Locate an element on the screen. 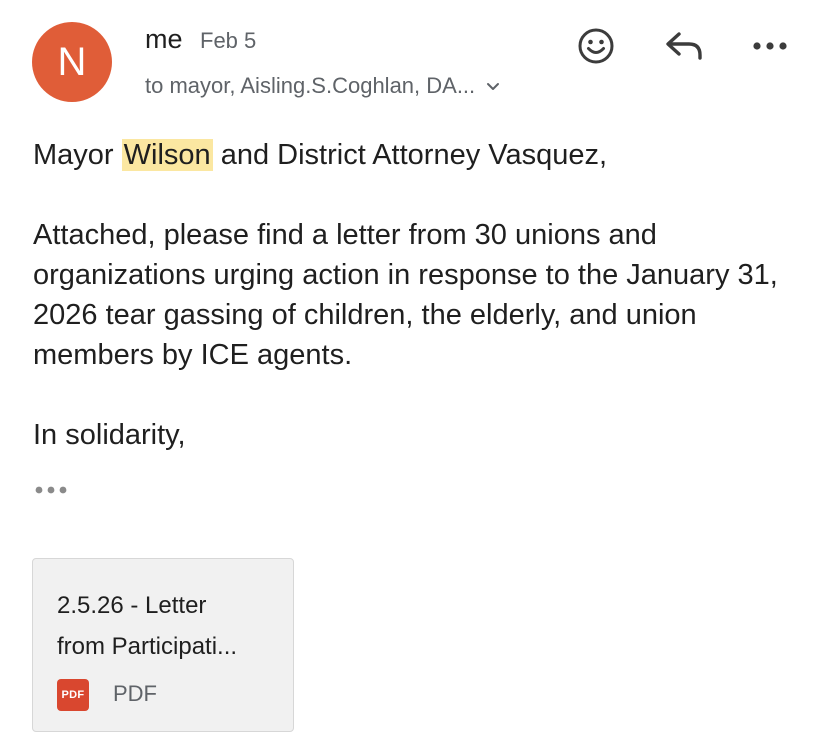 The image size is (828, 745). pdf-badge-text: PDF is located at coordinates (73, 695).